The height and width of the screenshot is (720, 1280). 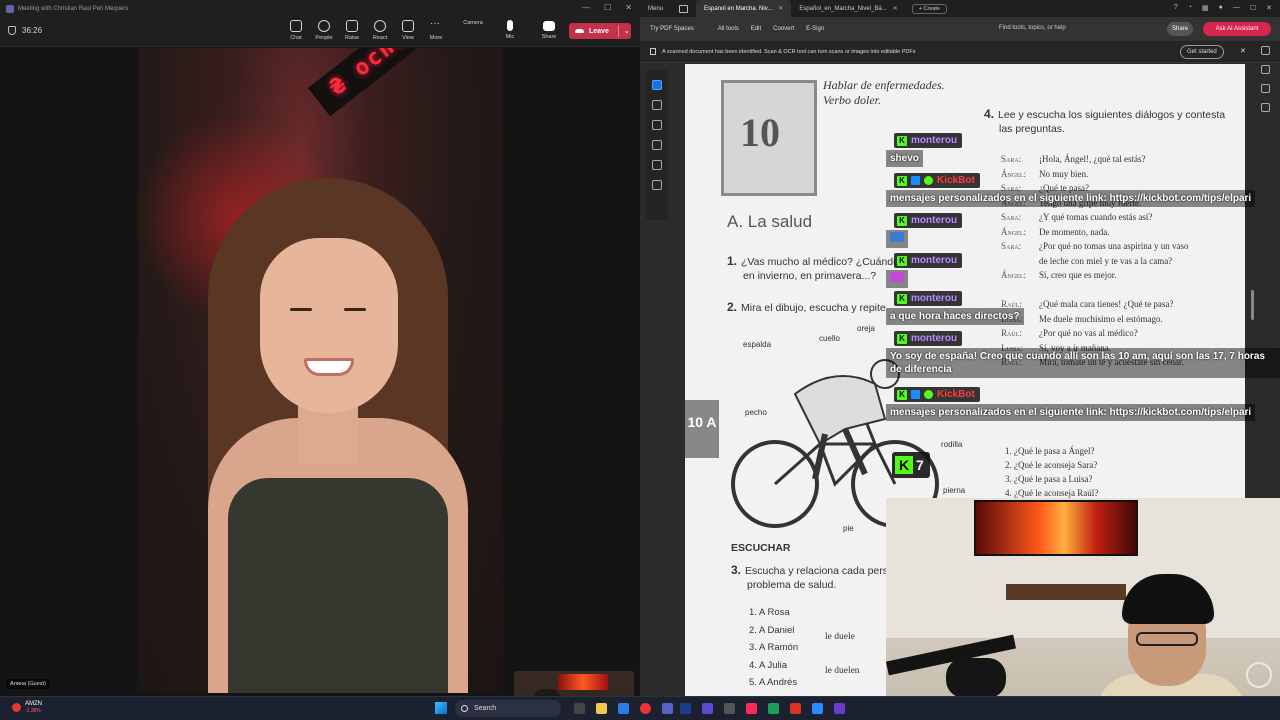 I want to click on chat-button: Chat, so click(x=296, y=30).